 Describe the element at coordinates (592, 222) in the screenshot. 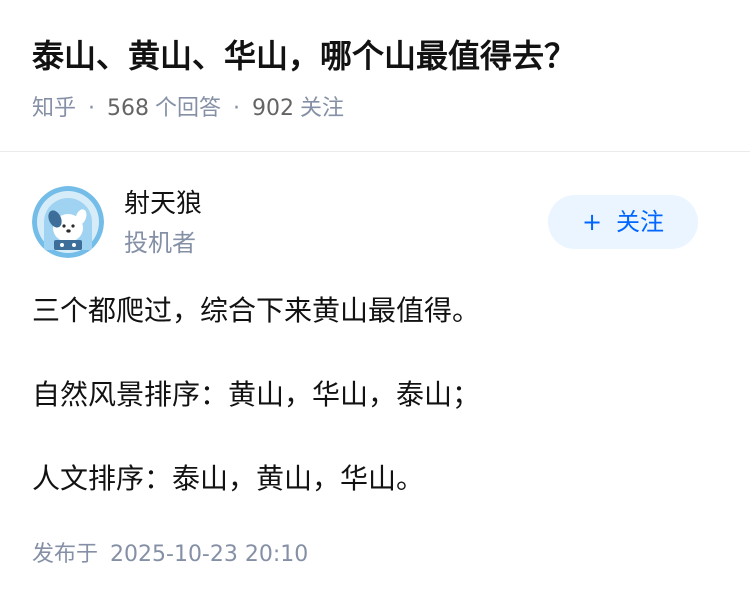

I see `plus-icon: +` at that location.